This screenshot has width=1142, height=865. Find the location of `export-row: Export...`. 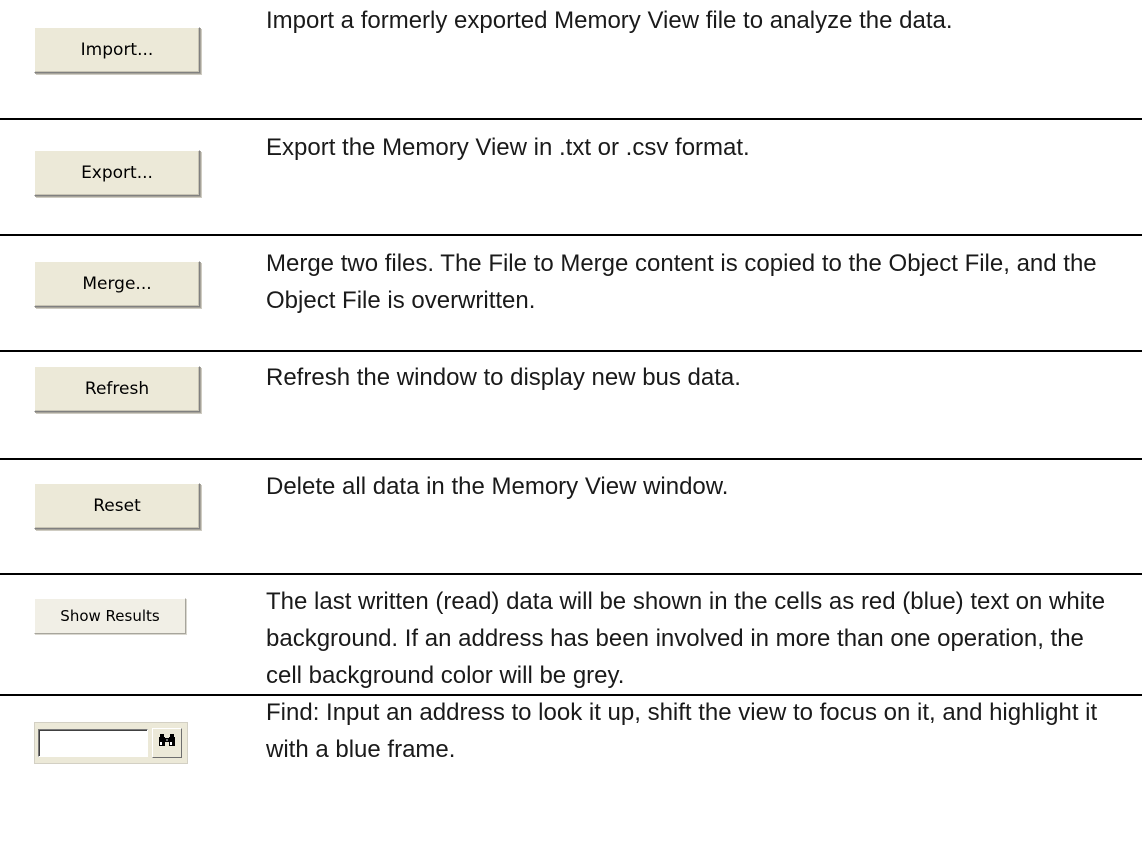

export-row: Export... is located at coordinates (117, 173).